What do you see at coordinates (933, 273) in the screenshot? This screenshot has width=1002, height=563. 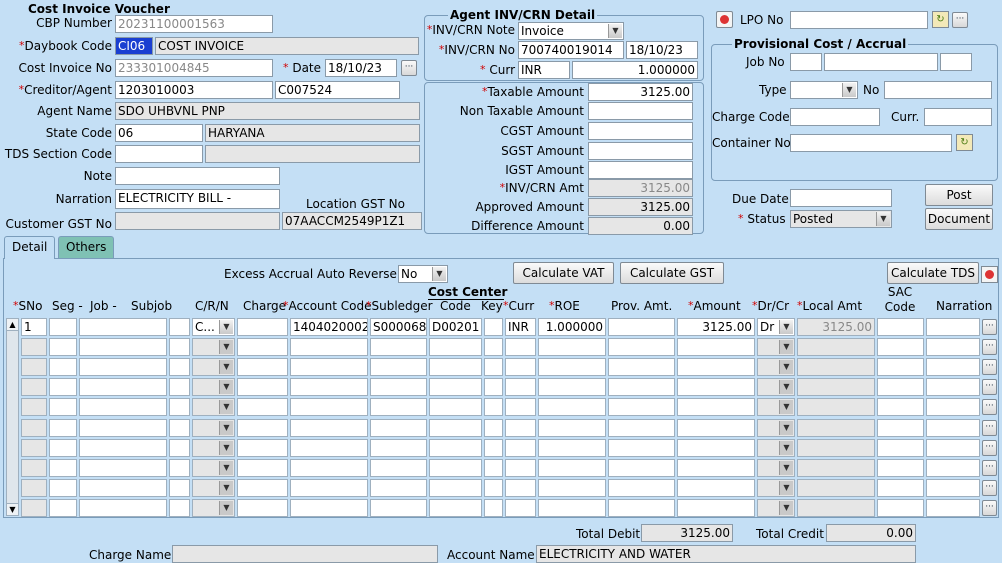 I see `calculate-tds-button: Calculate TDS` at bounding box center [933, 273].